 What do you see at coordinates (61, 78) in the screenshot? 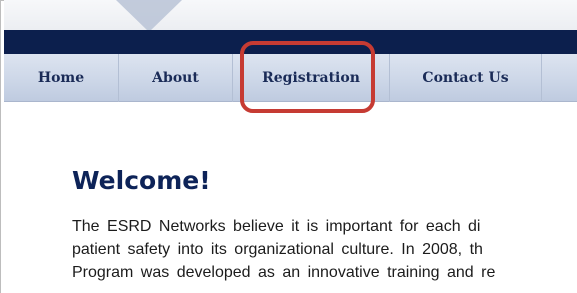
I see `nav-item-home: Home` at bounding box center [61, 78].